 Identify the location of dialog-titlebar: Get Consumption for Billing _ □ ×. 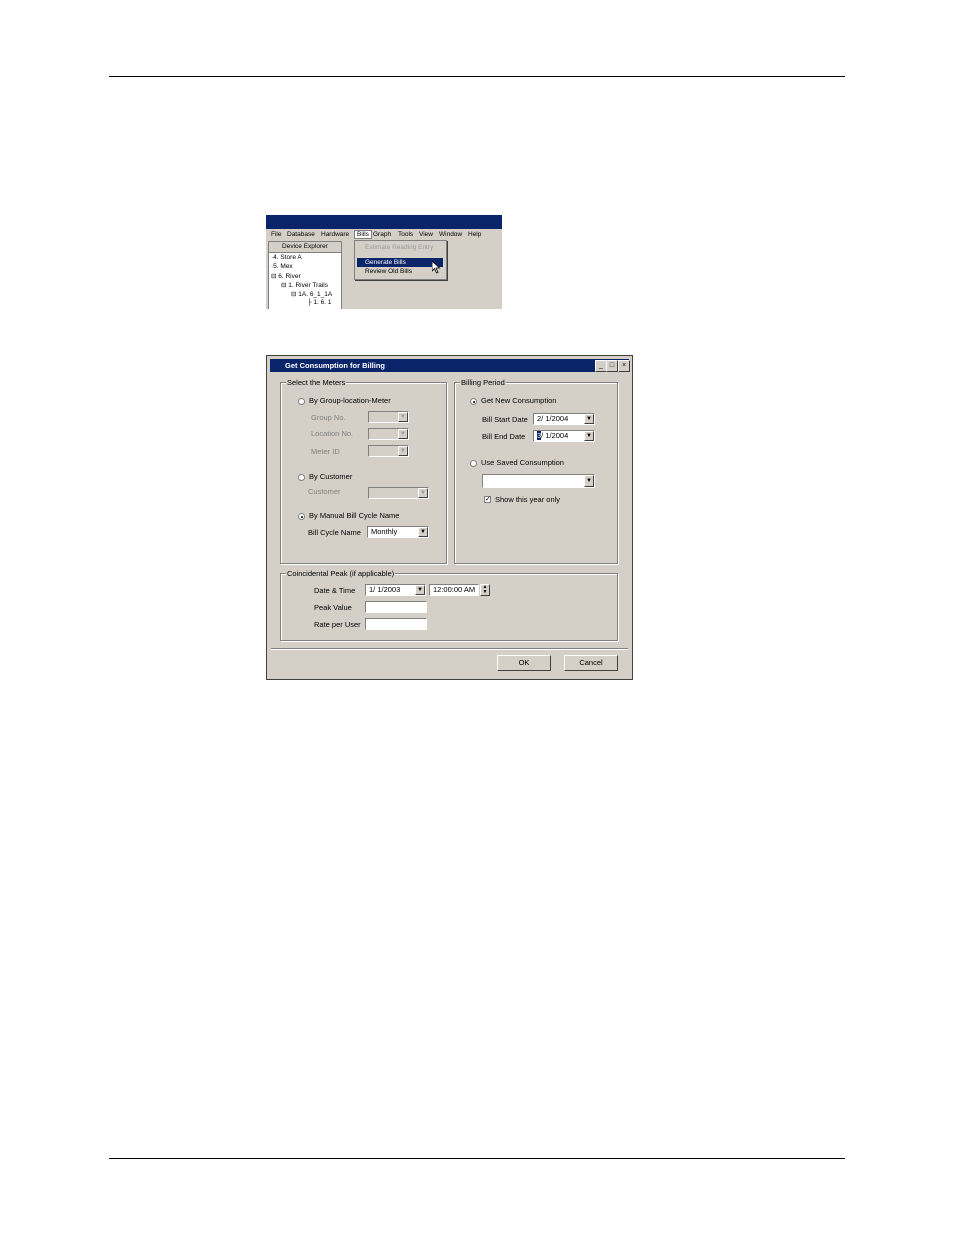
(450, 365).